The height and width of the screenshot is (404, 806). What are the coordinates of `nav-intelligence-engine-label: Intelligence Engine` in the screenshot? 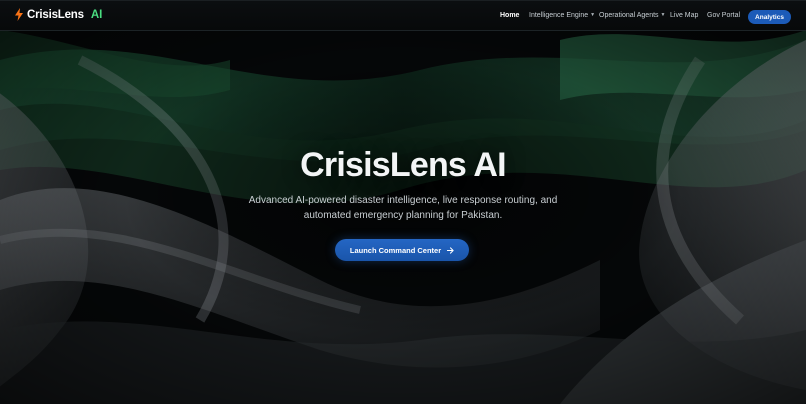 It's located at (559, 15).